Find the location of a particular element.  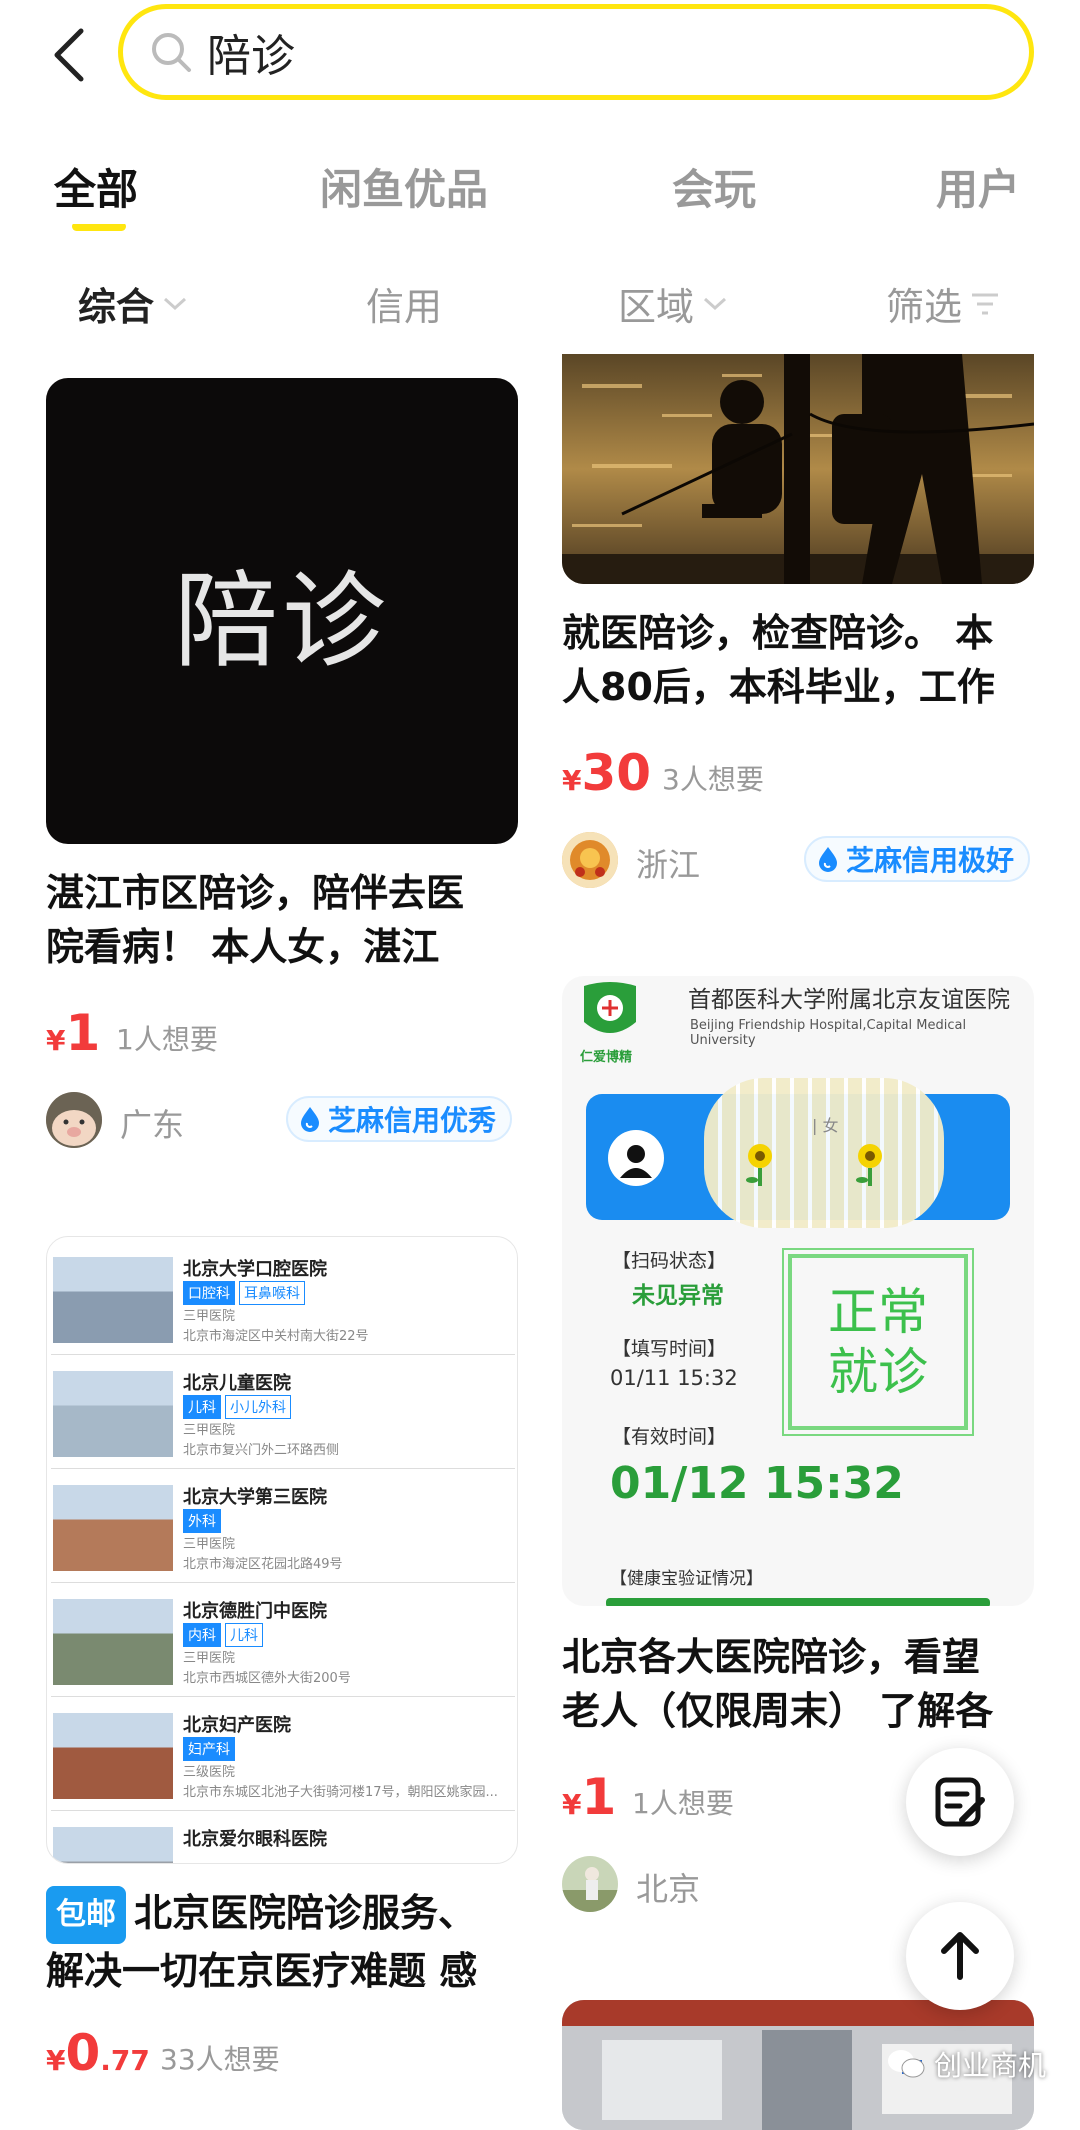

credit-badge-text: 芝麻信用极好 is located at coordinates (930, 860).